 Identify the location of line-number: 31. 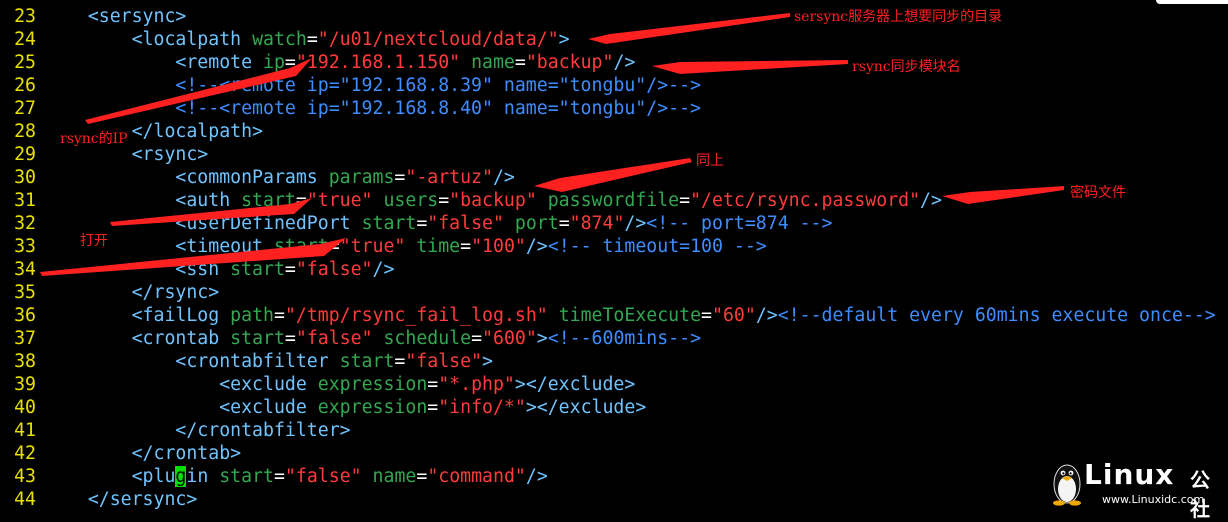
(25, 200).